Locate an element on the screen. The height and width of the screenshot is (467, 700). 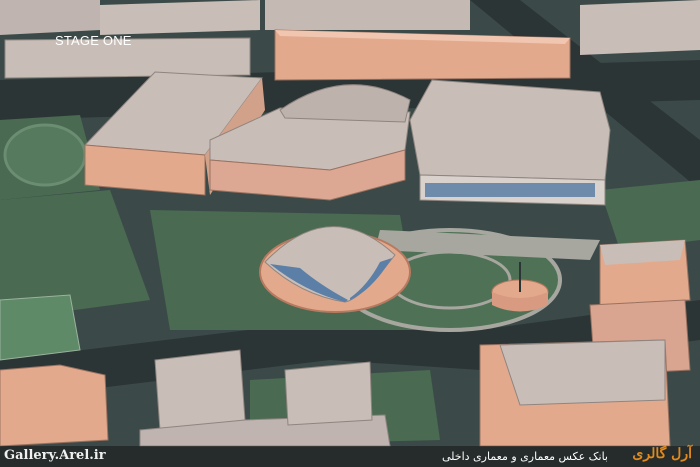
stage-label: STAGE ONE is located at coordinates (93, 40).